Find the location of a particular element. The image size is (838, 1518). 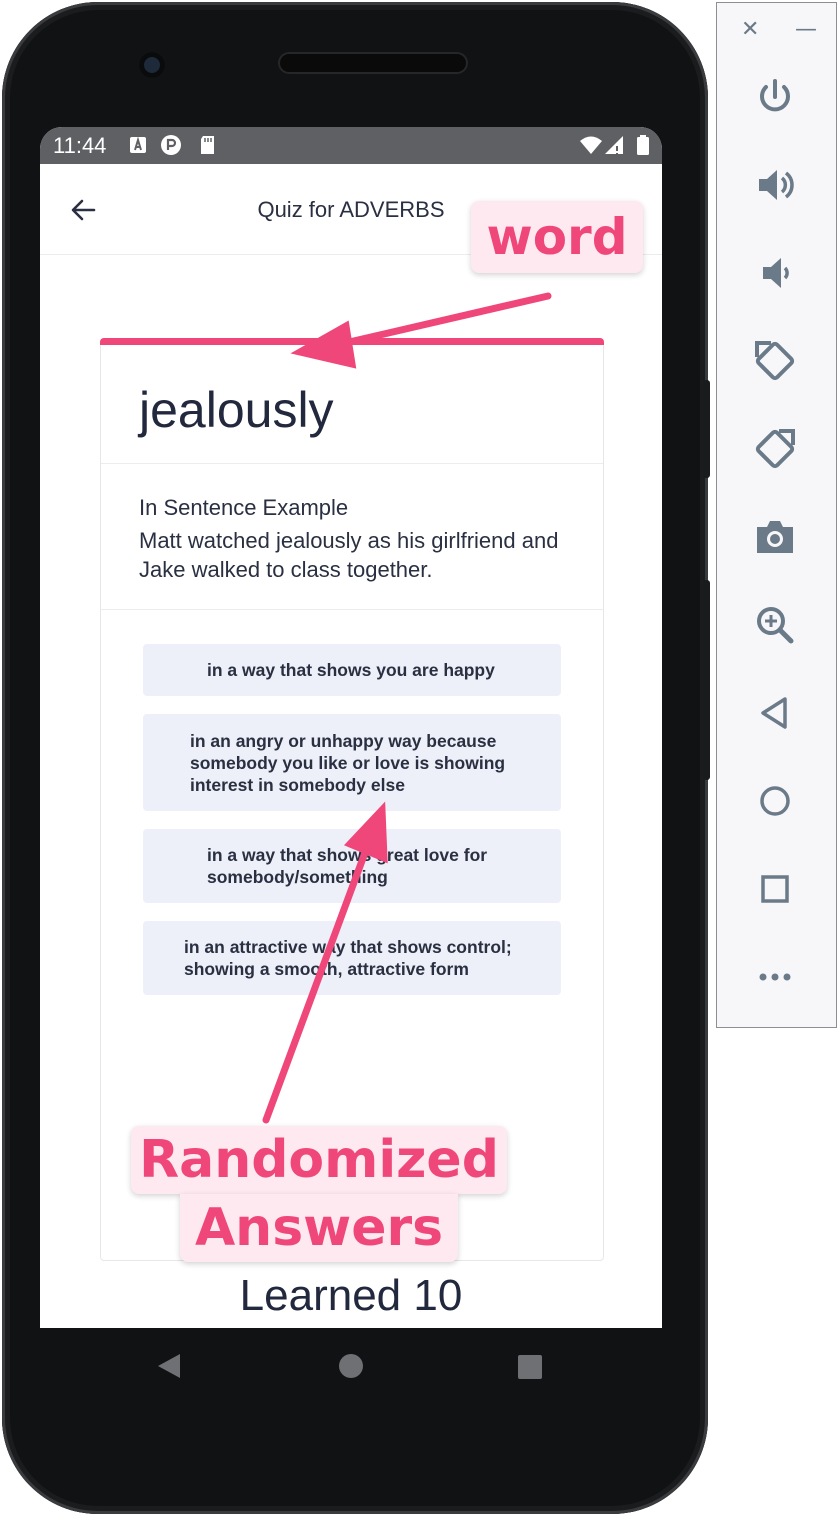

home-icon is located at coordinates (775, 801).